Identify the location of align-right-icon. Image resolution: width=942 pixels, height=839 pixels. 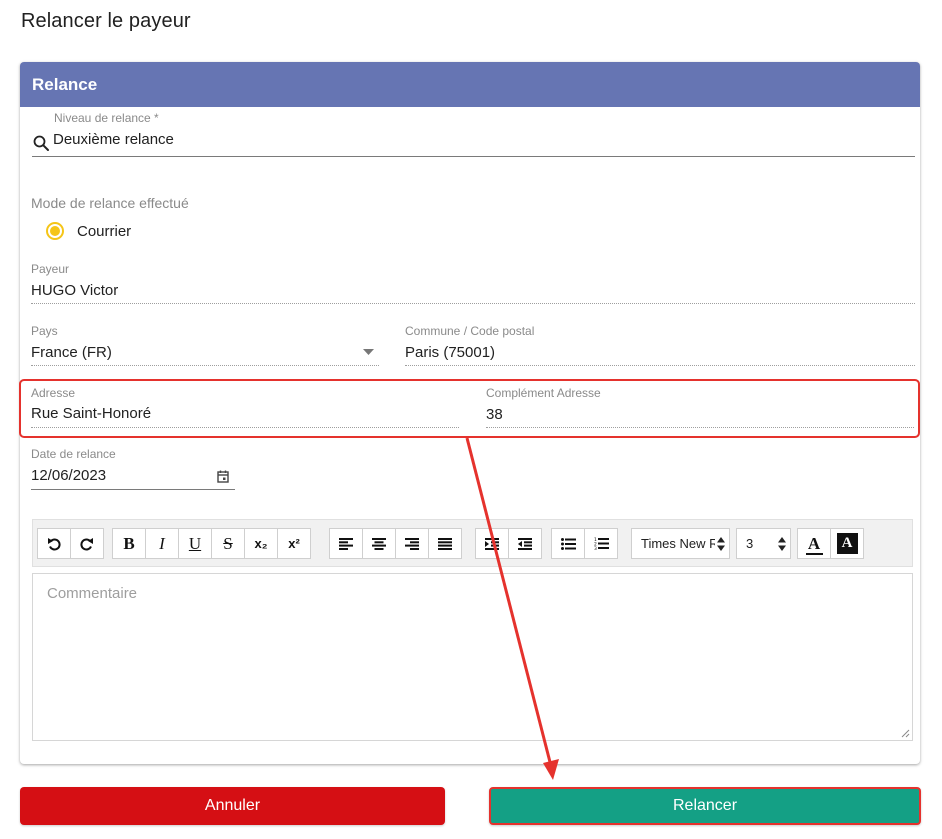
(412, 543).